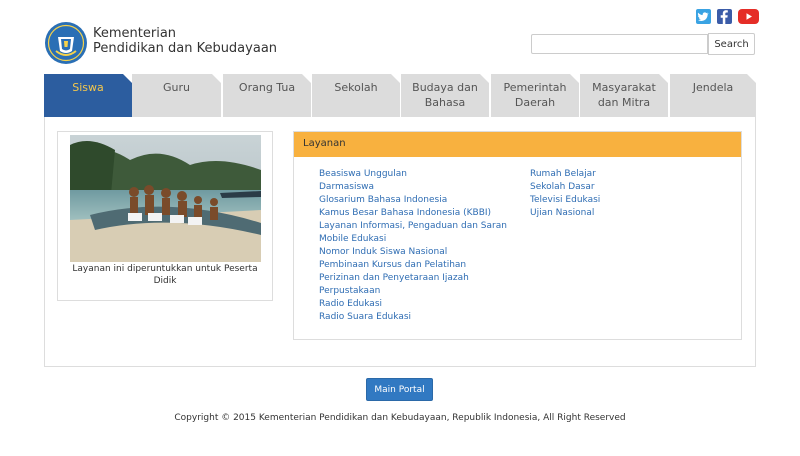 Image resolution: width=800 pixels, height=456 pixels. What do you see at coordinates (349, 291) in the screenshot?
I see `service-link: Perpustakaan` at bounding box center [349, 291].